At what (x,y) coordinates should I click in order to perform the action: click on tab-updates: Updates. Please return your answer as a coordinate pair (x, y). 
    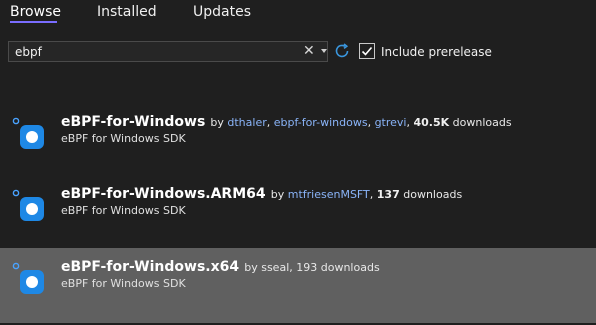
    Looking at the image, I should click on (222, 12).